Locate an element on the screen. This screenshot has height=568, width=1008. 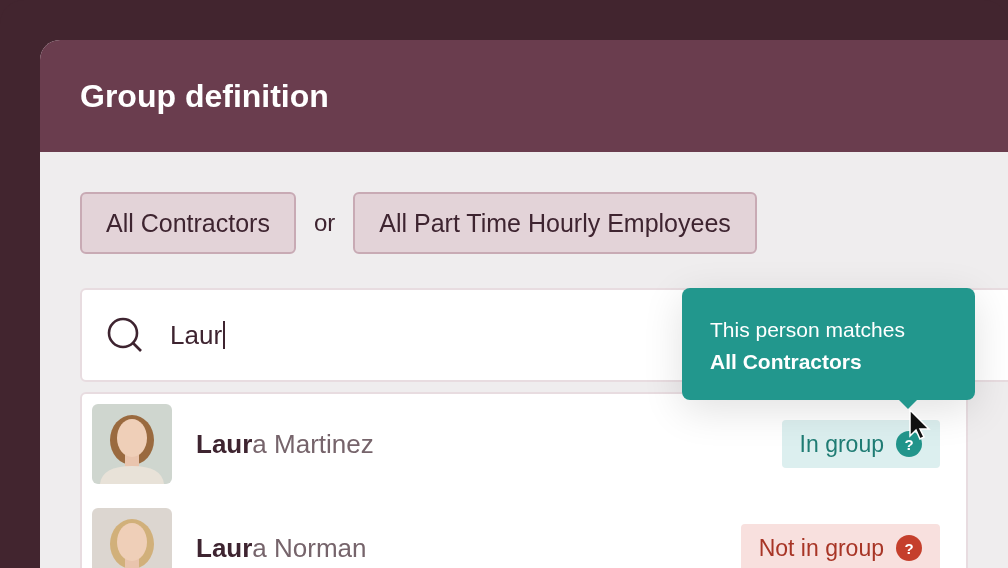
status-label: In group is located at coordinates (841, 444).